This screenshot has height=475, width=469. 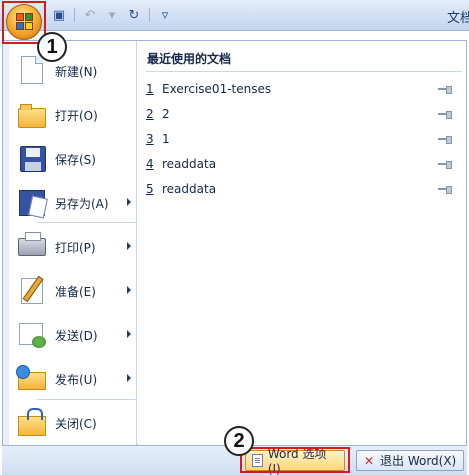 I want to click on redo-icon: ↻, so click(x=134, y=15).